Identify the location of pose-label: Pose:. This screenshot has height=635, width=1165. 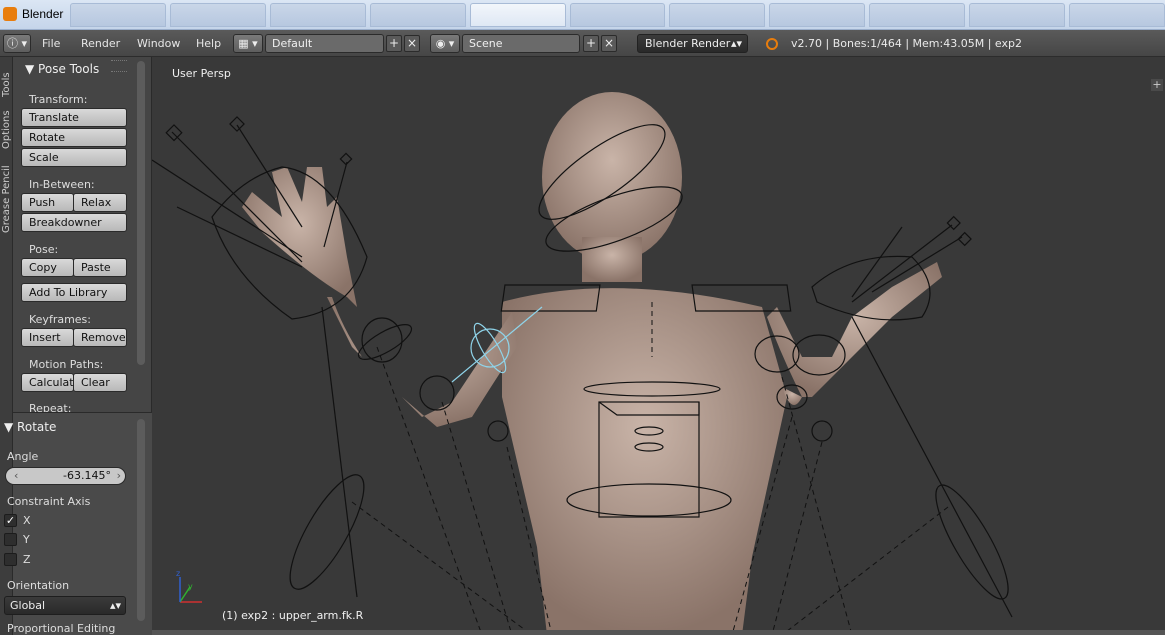
(44, 249).